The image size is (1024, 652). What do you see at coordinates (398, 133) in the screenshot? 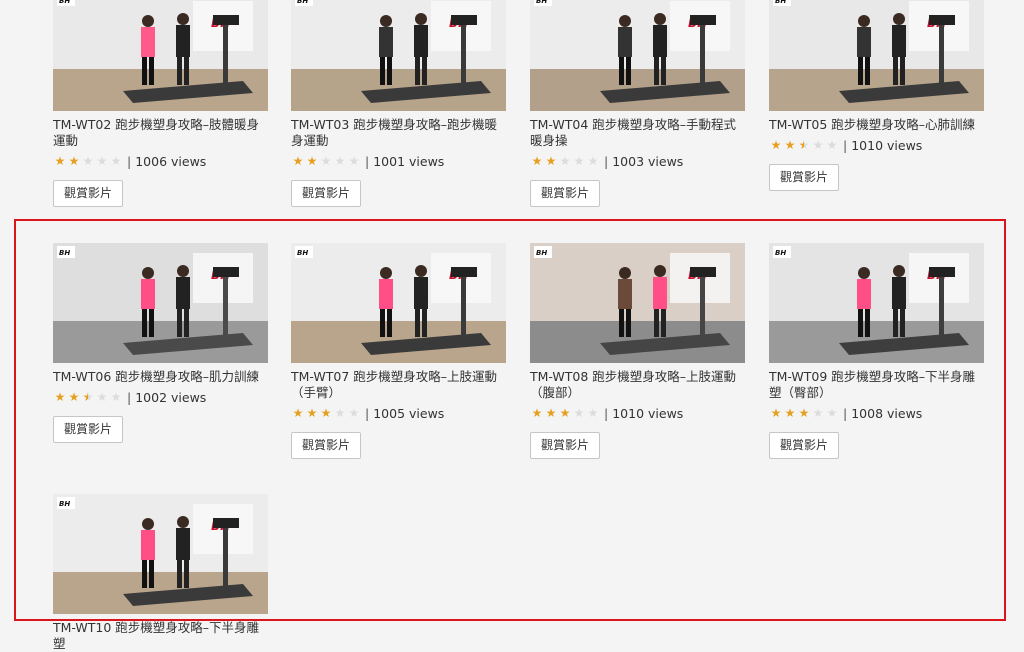
I see `video-title: TM-WT03 跑步機塑身攻略–跑步機暖身運動` at bounding box center [398, 133].